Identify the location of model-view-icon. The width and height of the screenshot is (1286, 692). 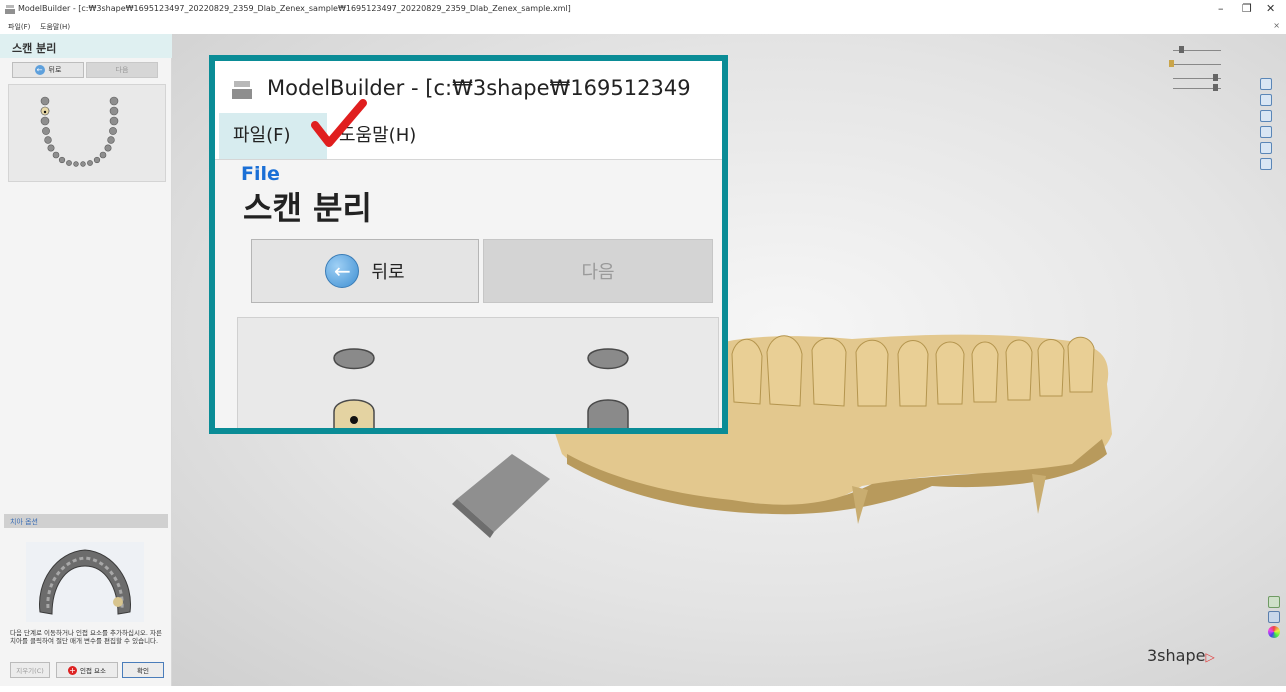
(1274, 617).